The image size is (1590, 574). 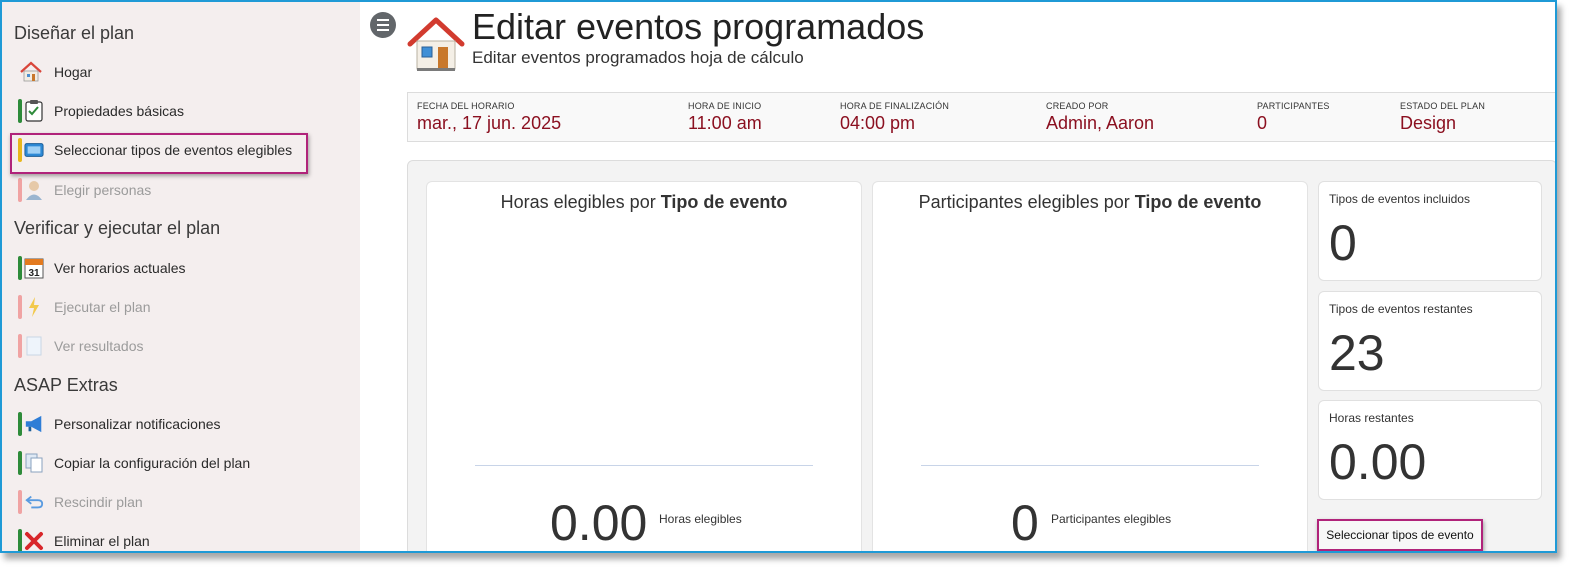 I want to click on sidebar-item-choose-people: Elegir personas, so click(x=178, y=190).